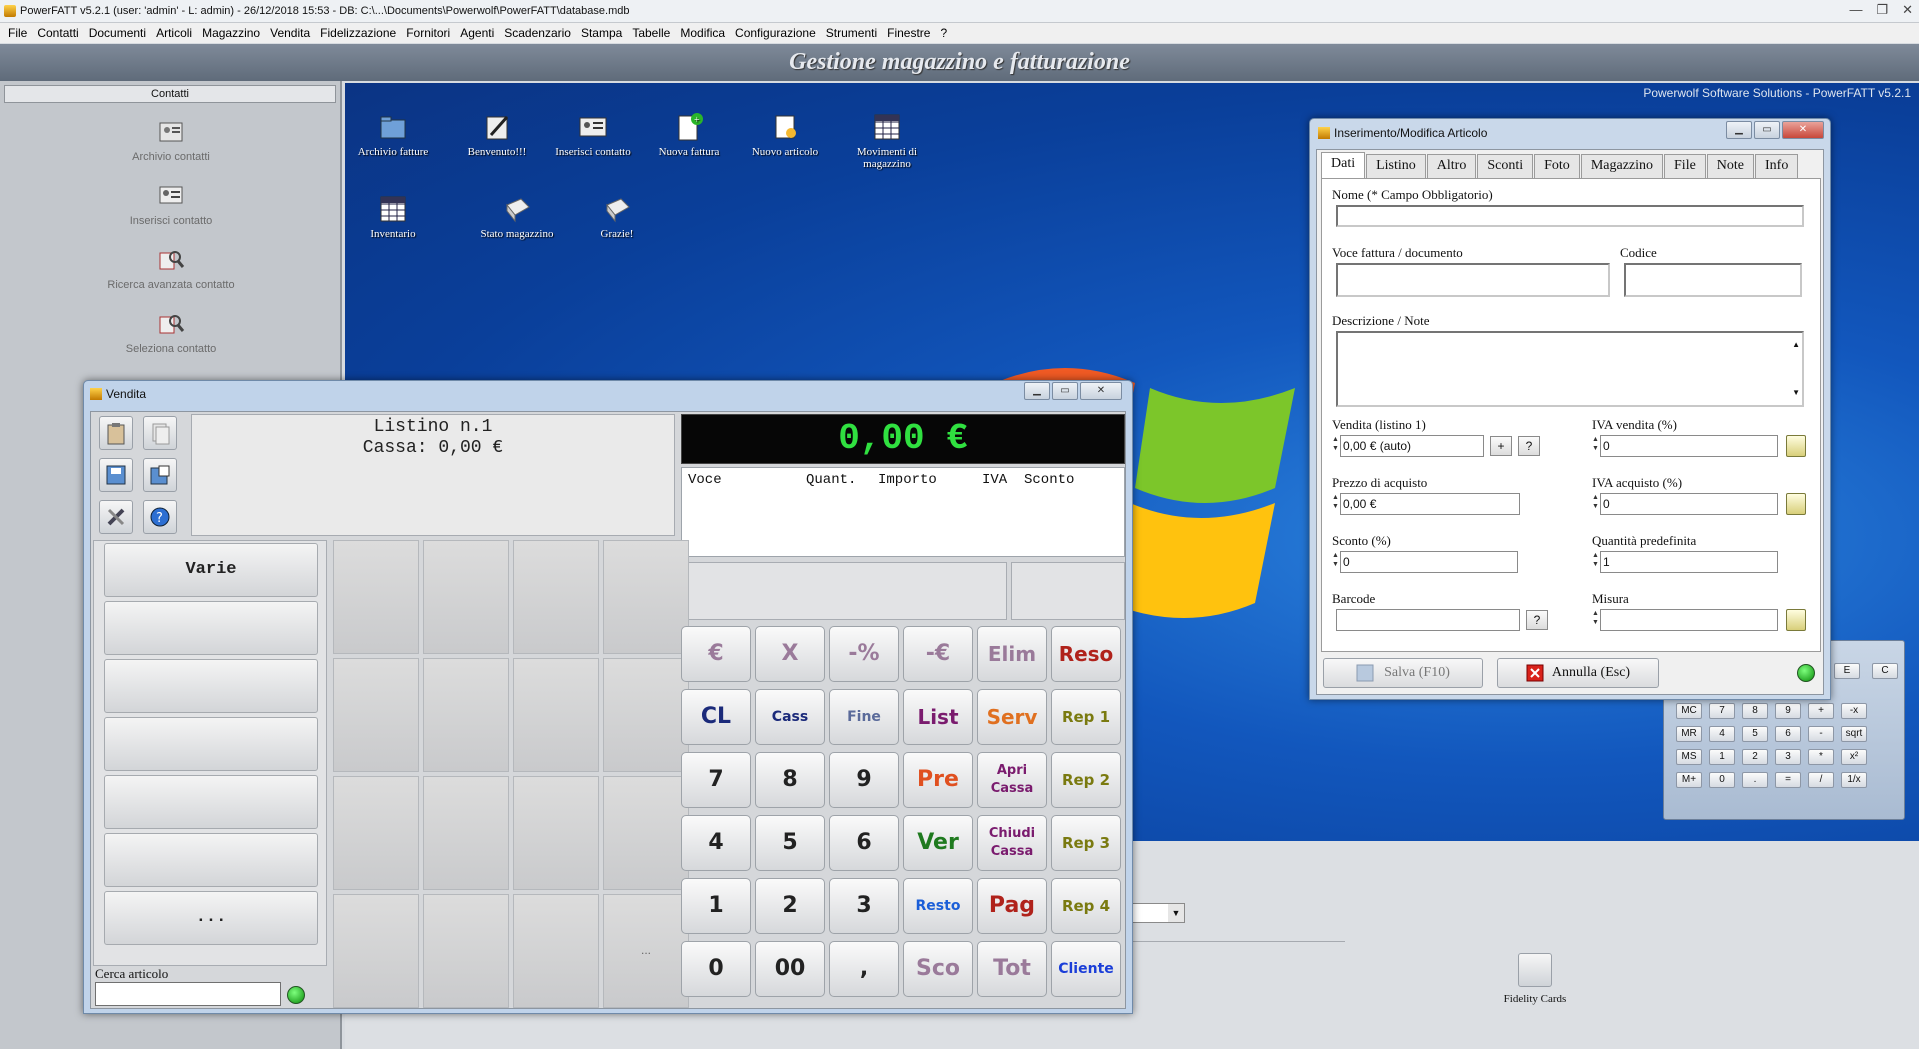 The width and height of the screenshot is (1919, 1049). I want to click on category-varie: Varie, so click(211, 570).